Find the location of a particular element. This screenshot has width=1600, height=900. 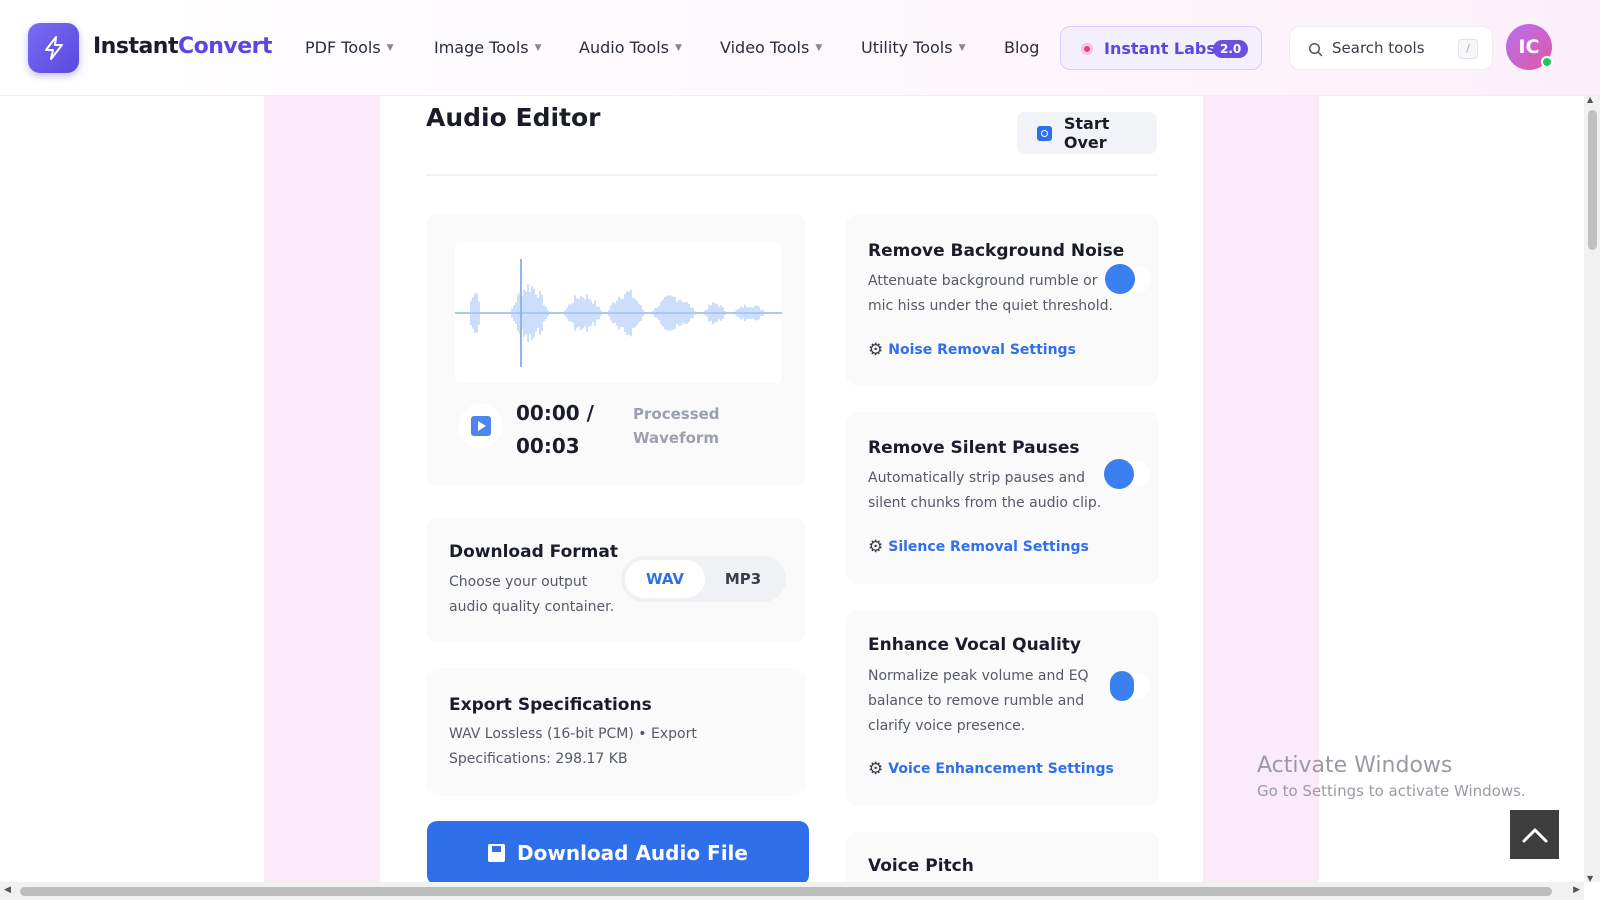

option-title: Voice Pitch is located at coordinates (921, 866).